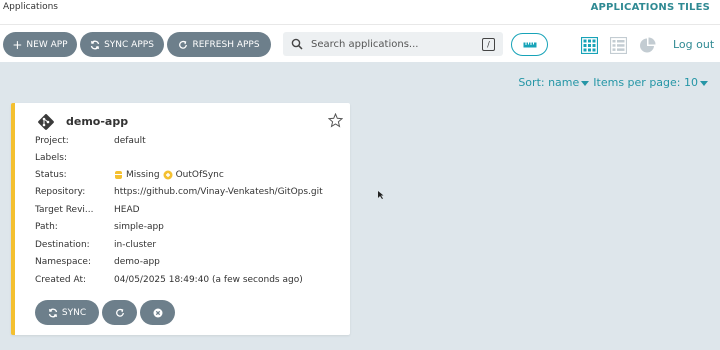  Describe the element at coordinates (190, 247) in the screenshot. I see `field-destination: Destination: in-cluster` at that location.